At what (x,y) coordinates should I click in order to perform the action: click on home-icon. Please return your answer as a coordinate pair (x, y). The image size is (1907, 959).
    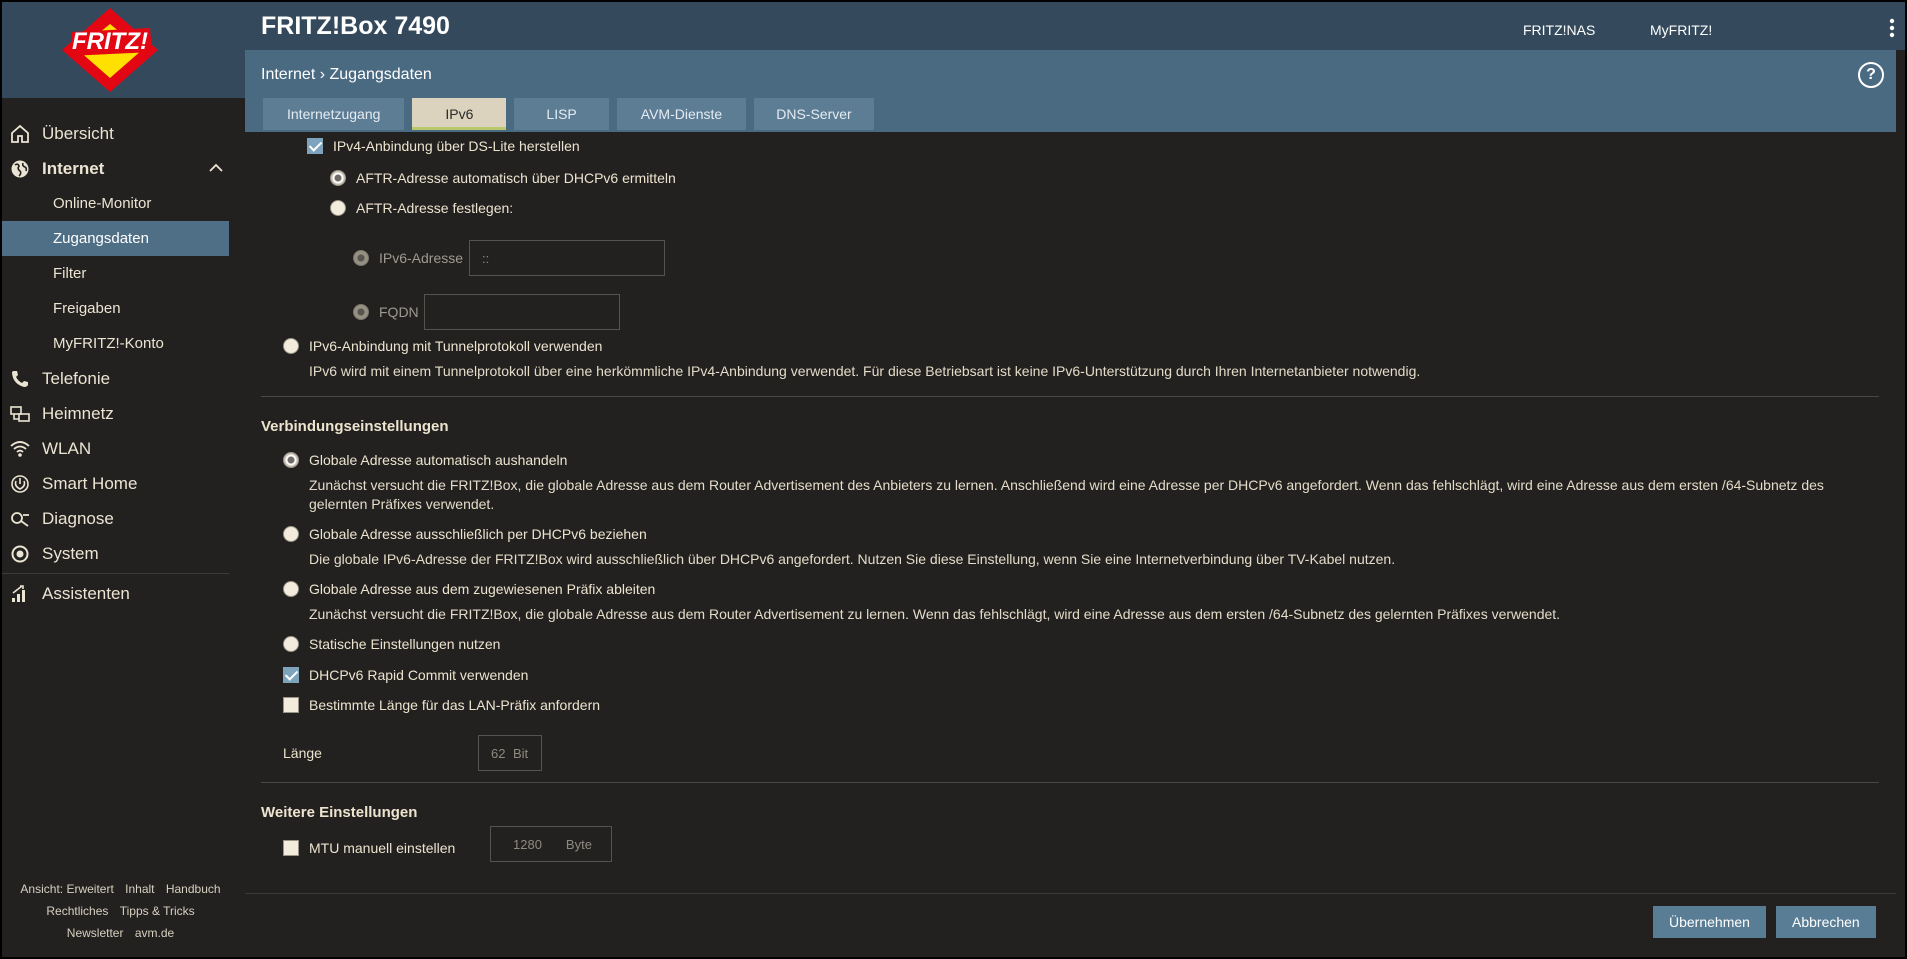
    Looking at the image, I should click on (20, 133).